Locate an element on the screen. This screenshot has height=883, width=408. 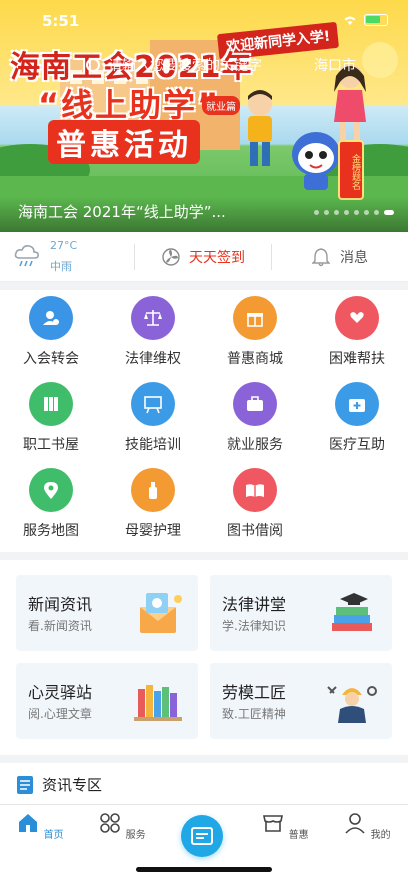
tab-service: 服务 is located at coordinates (122, 826).